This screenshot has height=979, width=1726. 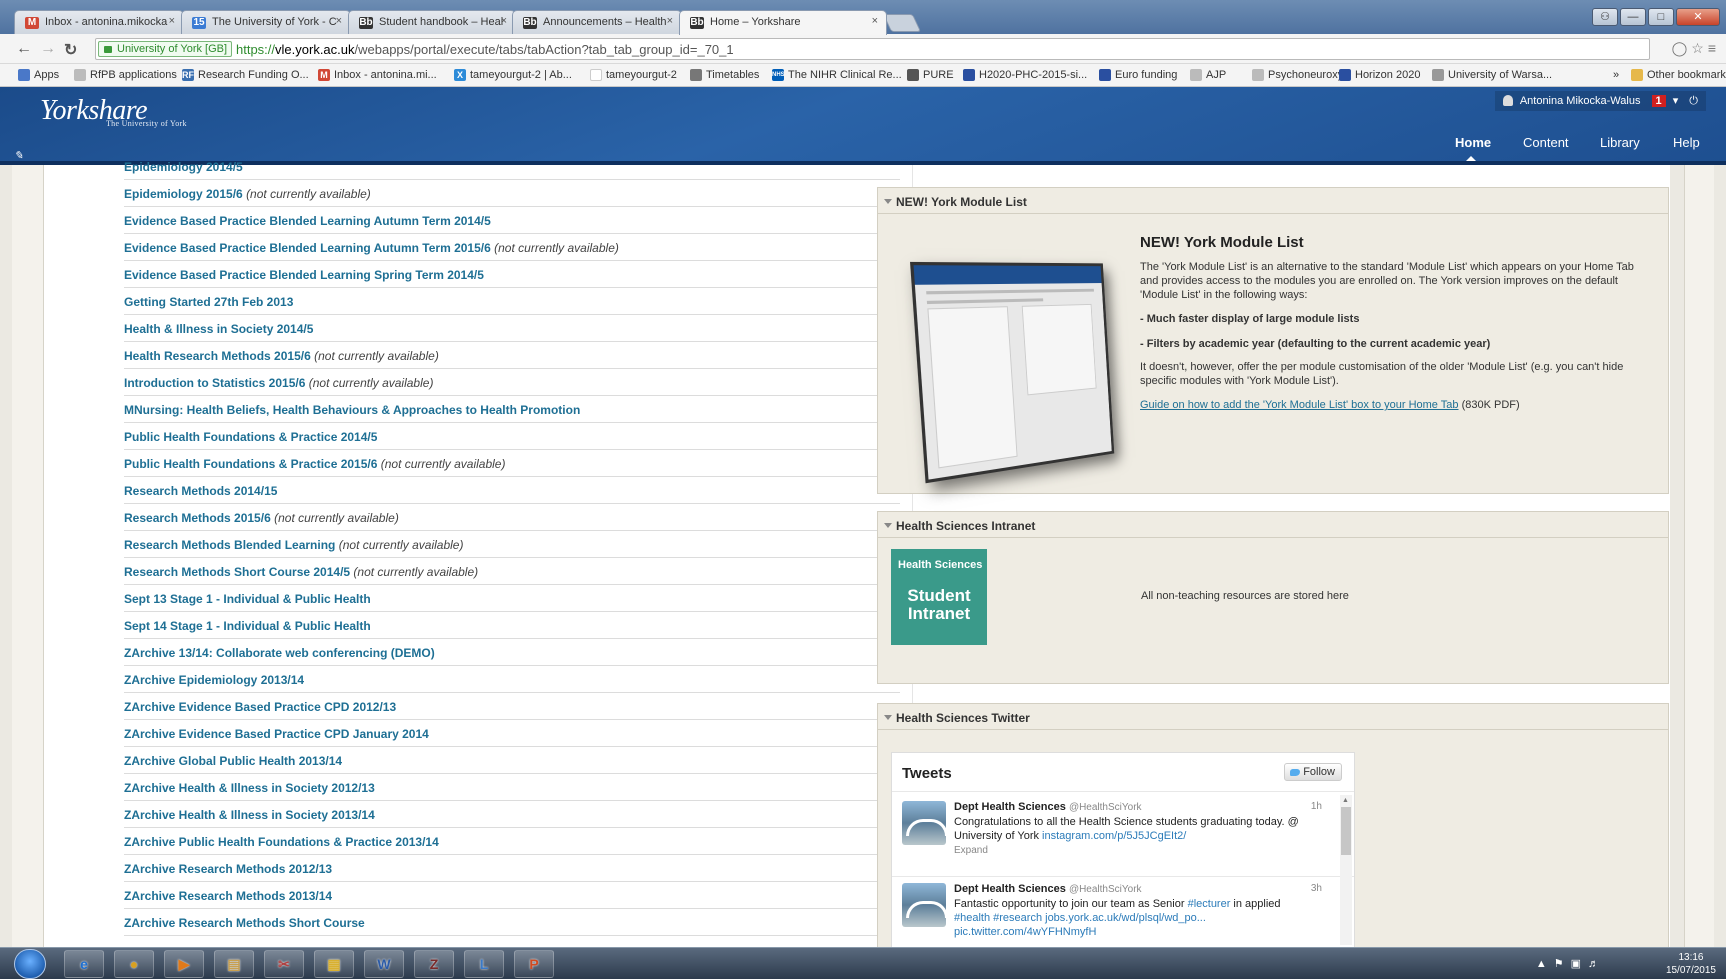 I want to click on avatar, so click(x=925, y=823).